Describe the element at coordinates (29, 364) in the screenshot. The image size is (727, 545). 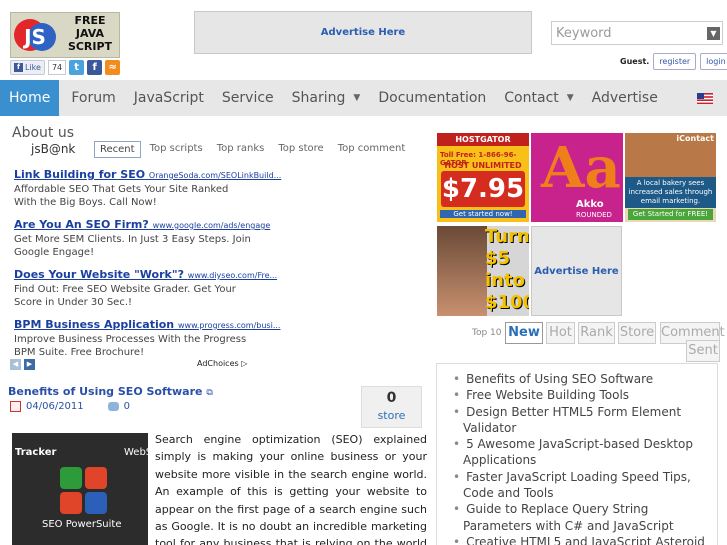
I see `chevron-right-icon: ▶` at that location.